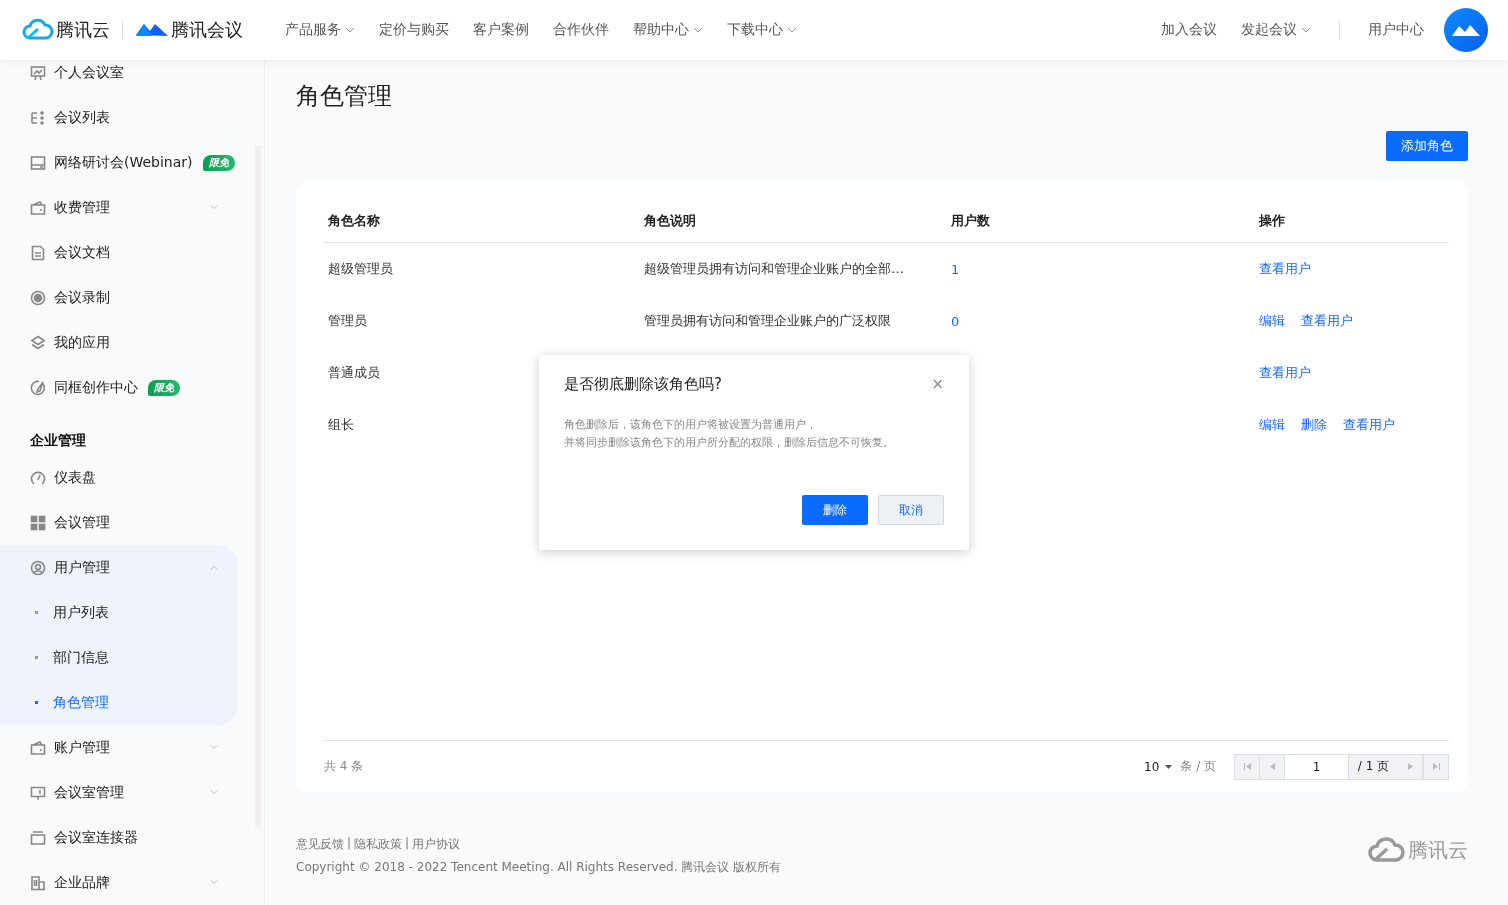  I want to click on user-count: 0, so click(955, 321).